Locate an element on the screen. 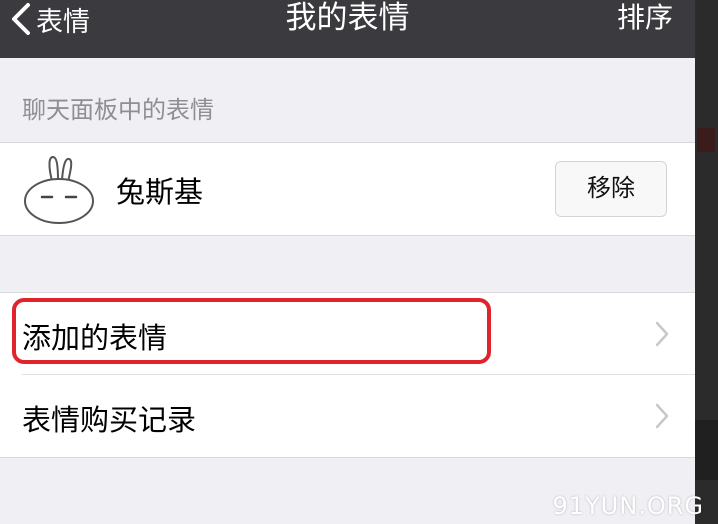  section-header: 聊天面板中的表情 is located at coordinates (118, 110).